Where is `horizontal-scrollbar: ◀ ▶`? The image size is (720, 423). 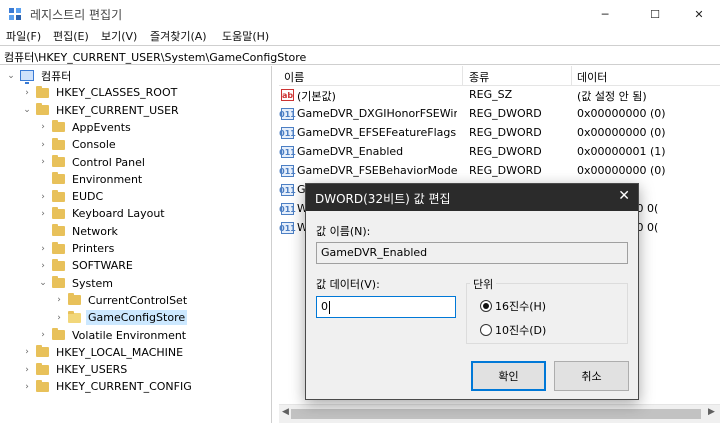 horizontal-scrollbar: ◀ ▶ is located at coordinates (499, 413).